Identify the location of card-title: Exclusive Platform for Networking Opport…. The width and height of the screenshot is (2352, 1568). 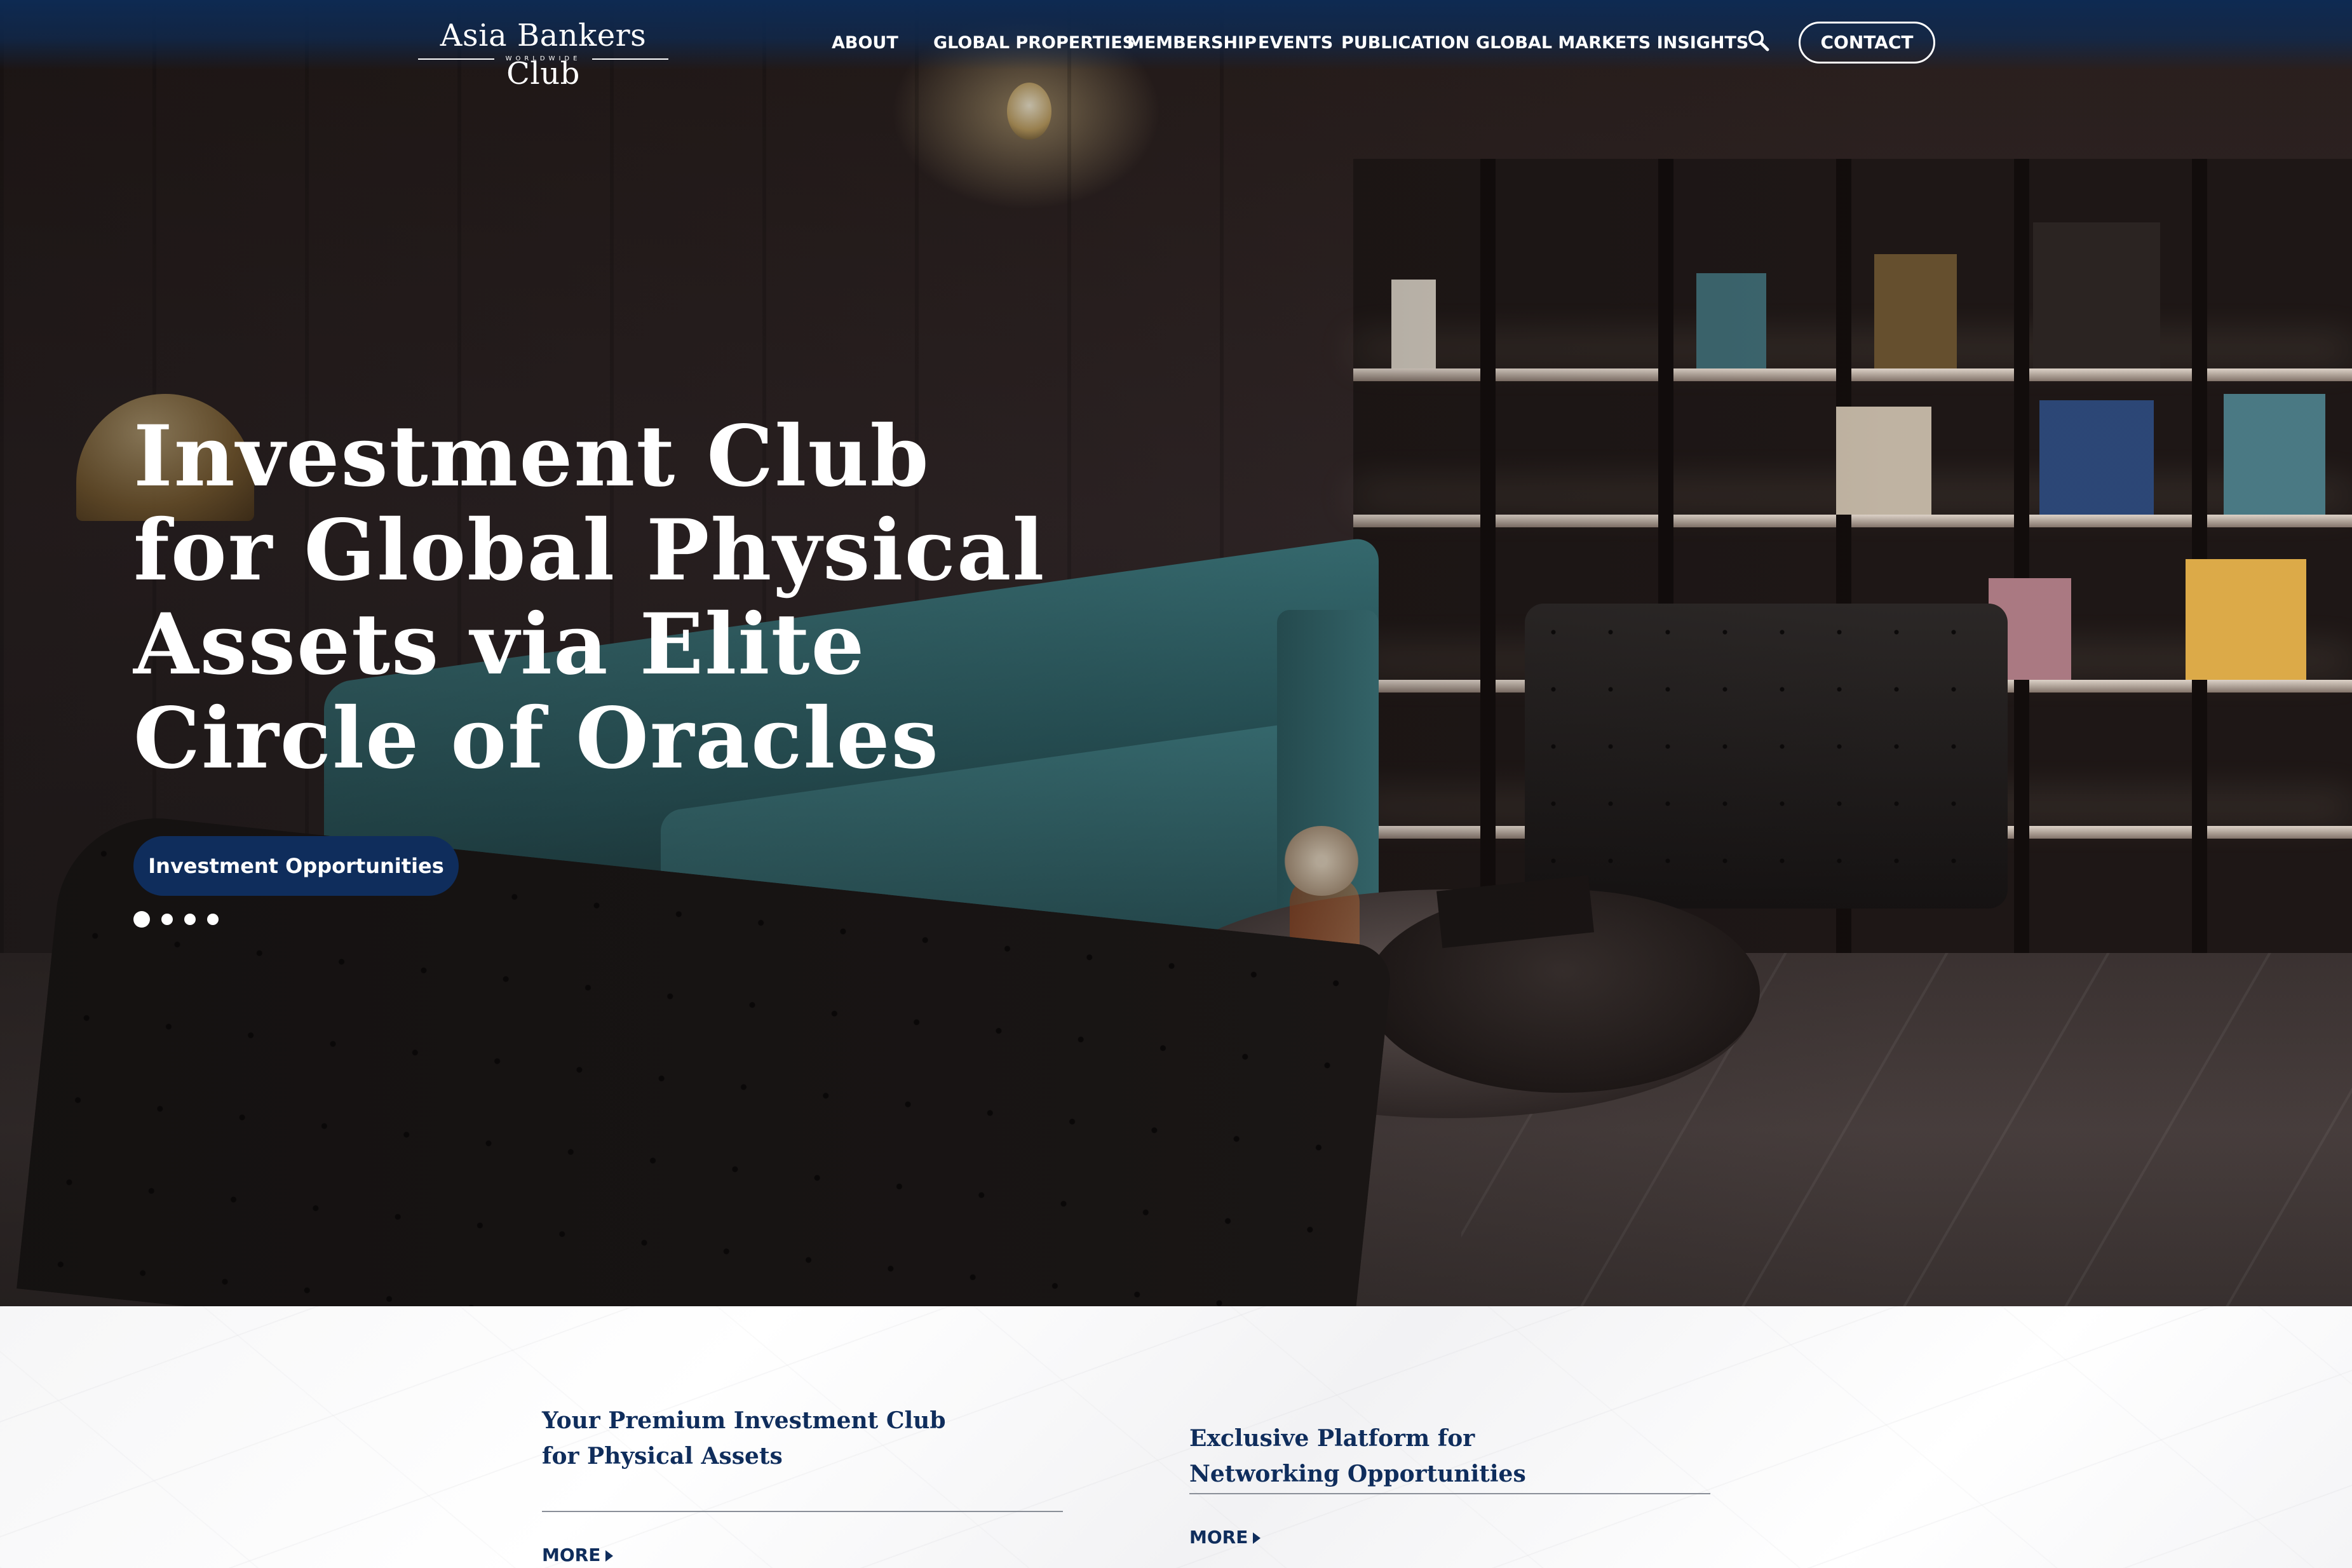
(1449, 1456).